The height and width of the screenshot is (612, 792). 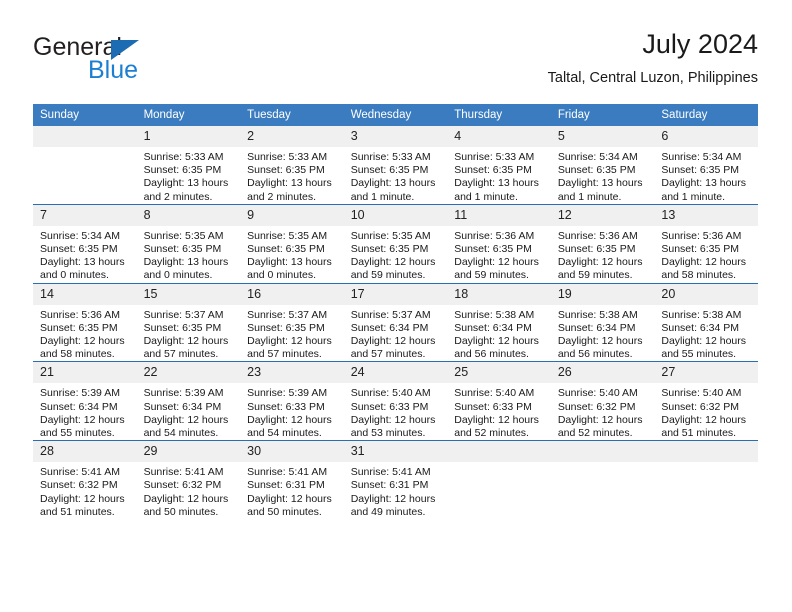 I want to click on day-number: 7, so click(x=85, y=215).